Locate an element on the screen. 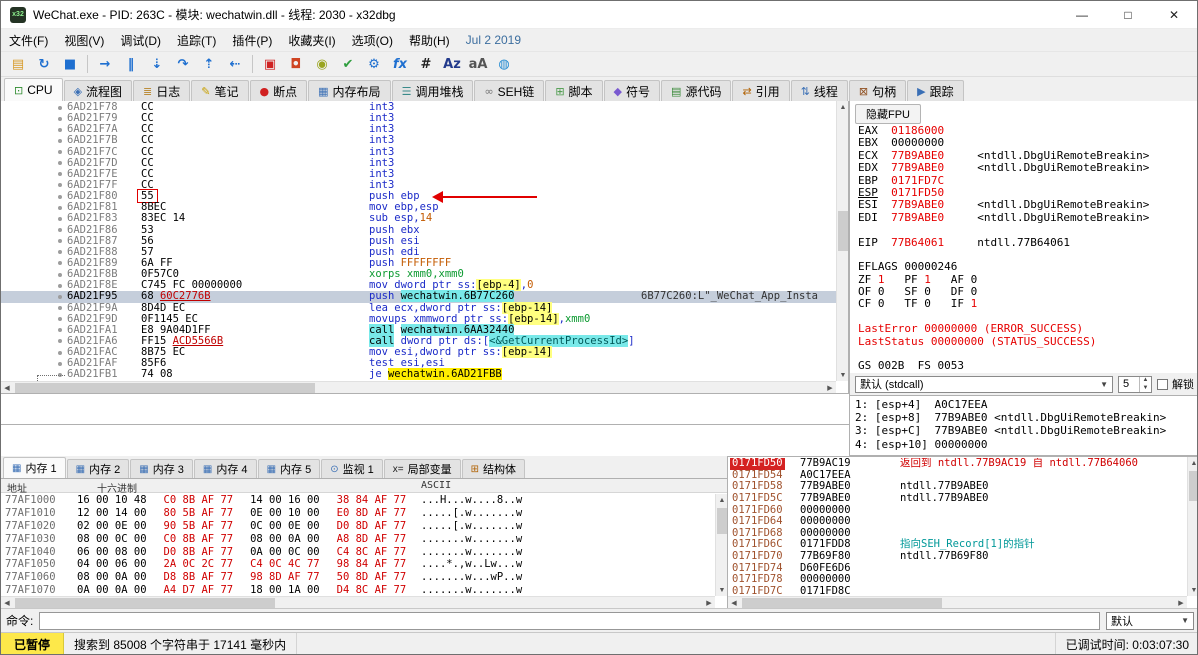  tab-seh-chain: ∞ SEH链 is located at coordinates (509, 90).